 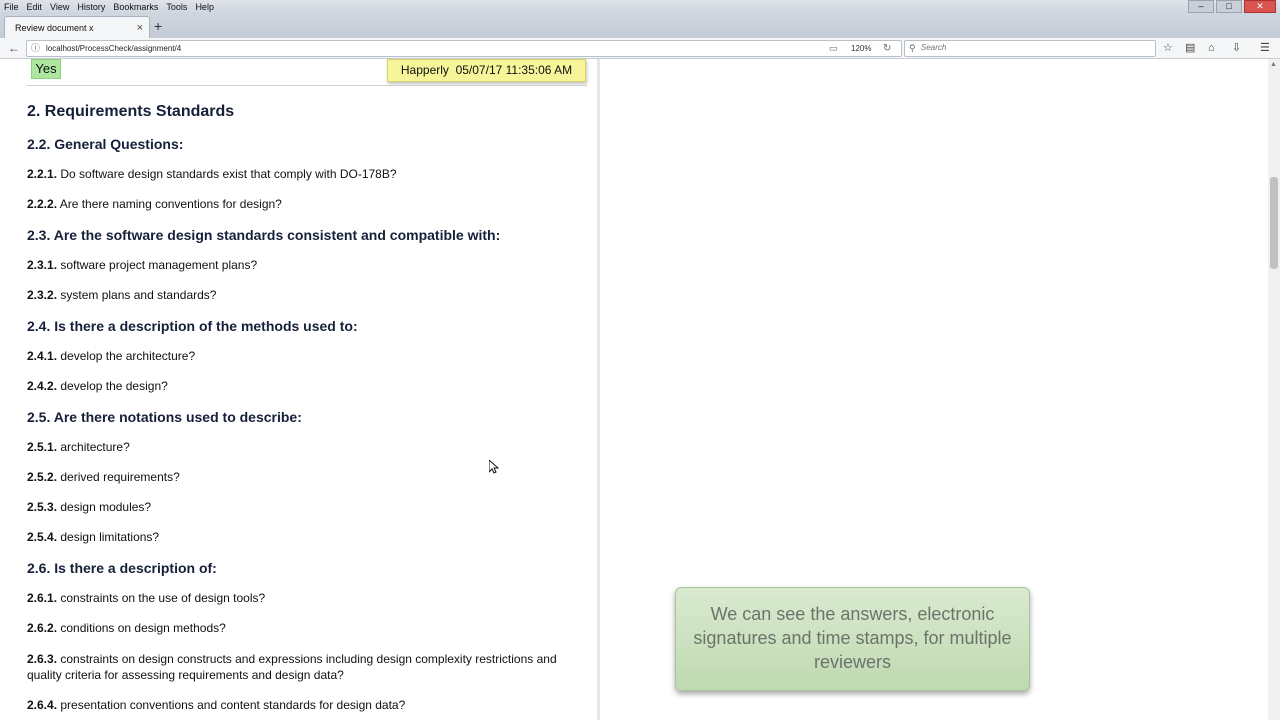 I want to click on question-number: 2.3.2., so click(x=42, y=295).